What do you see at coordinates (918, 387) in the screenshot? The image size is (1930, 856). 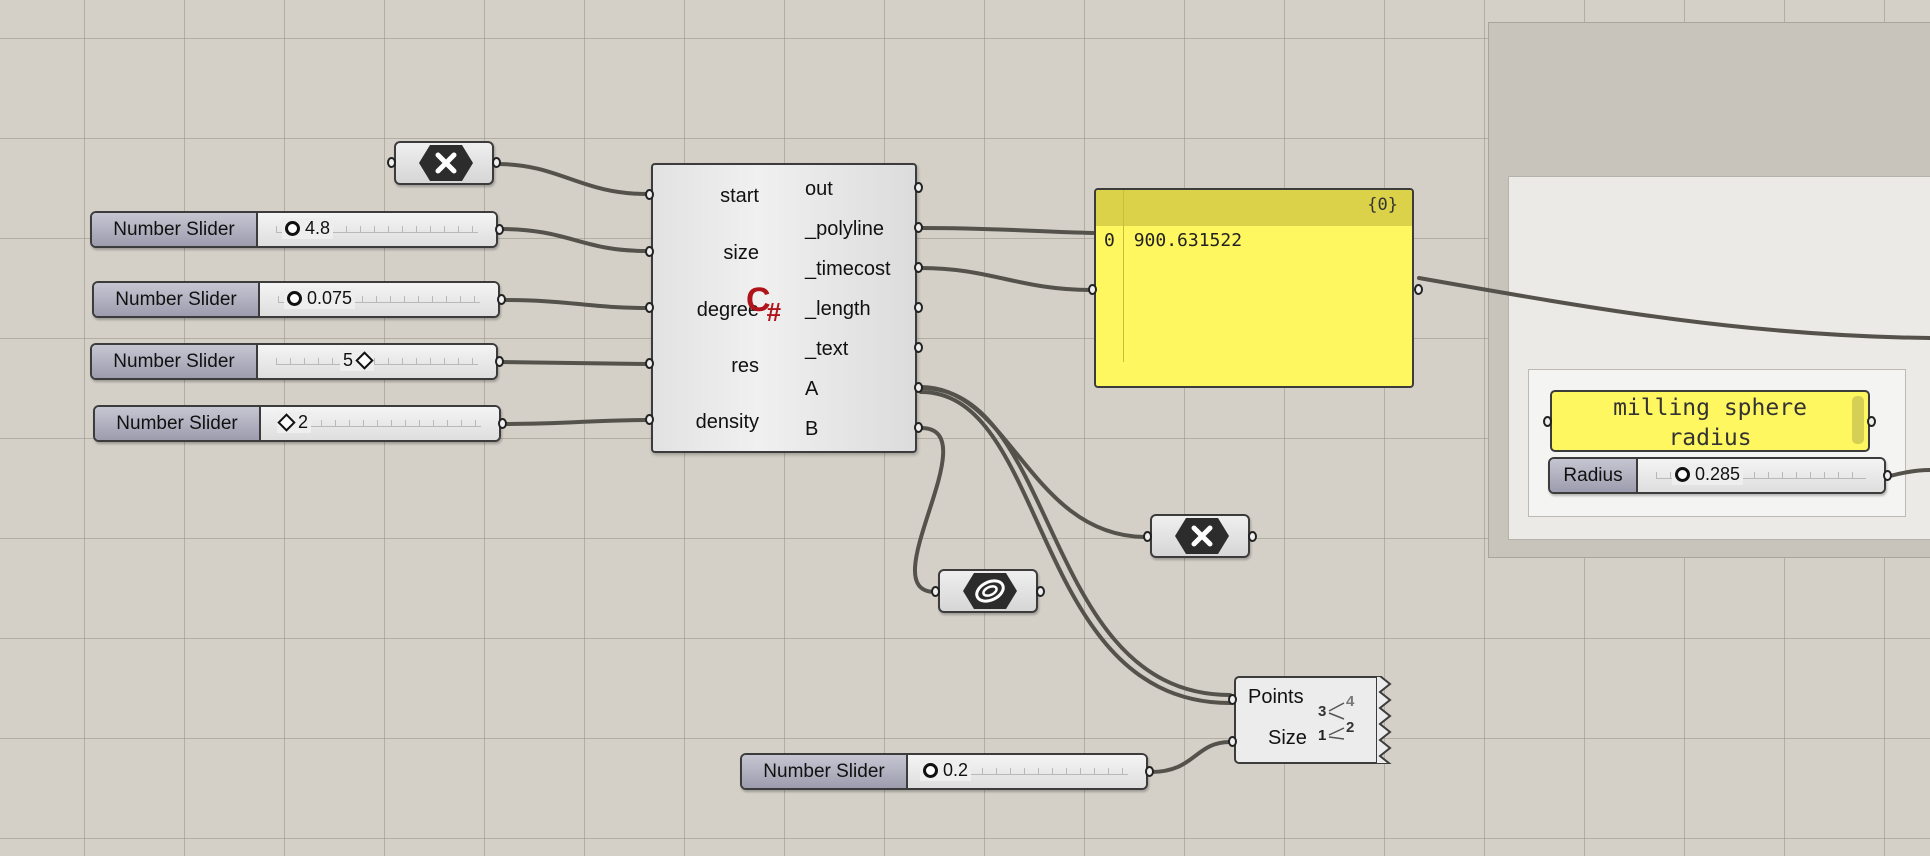 I see `port-output-a` at bounding box center [918, 387].